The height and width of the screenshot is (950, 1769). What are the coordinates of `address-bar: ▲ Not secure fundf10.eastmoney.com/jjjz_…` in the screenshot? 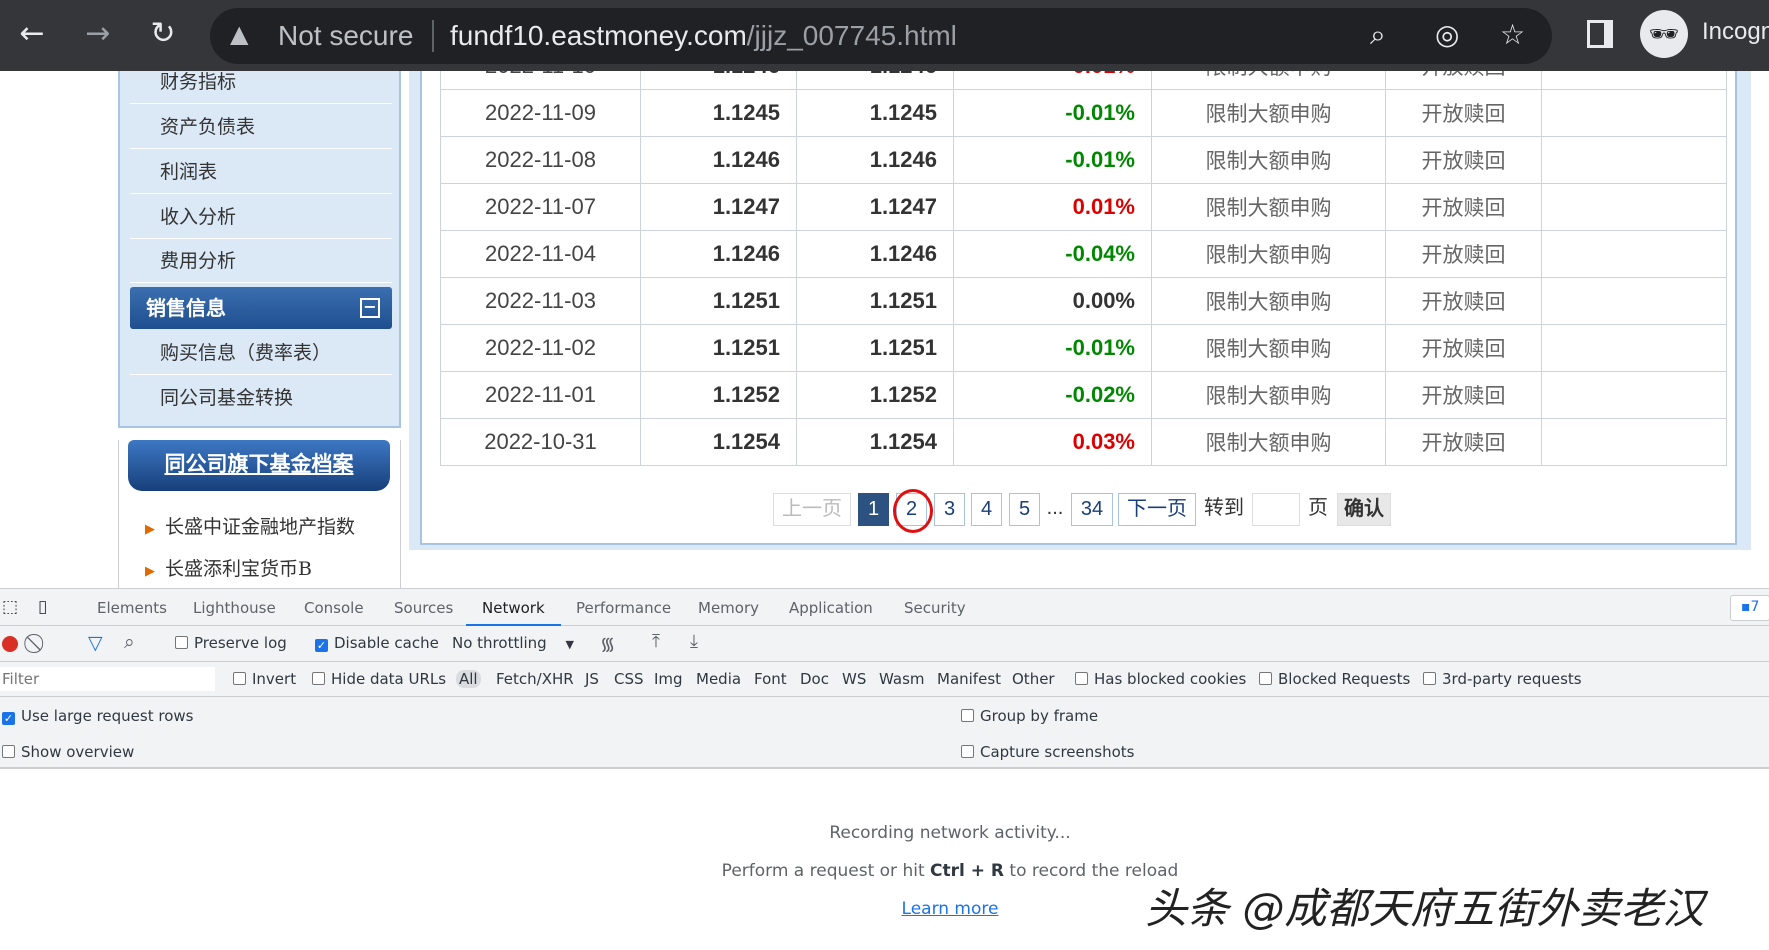 It's located at (881, 36).